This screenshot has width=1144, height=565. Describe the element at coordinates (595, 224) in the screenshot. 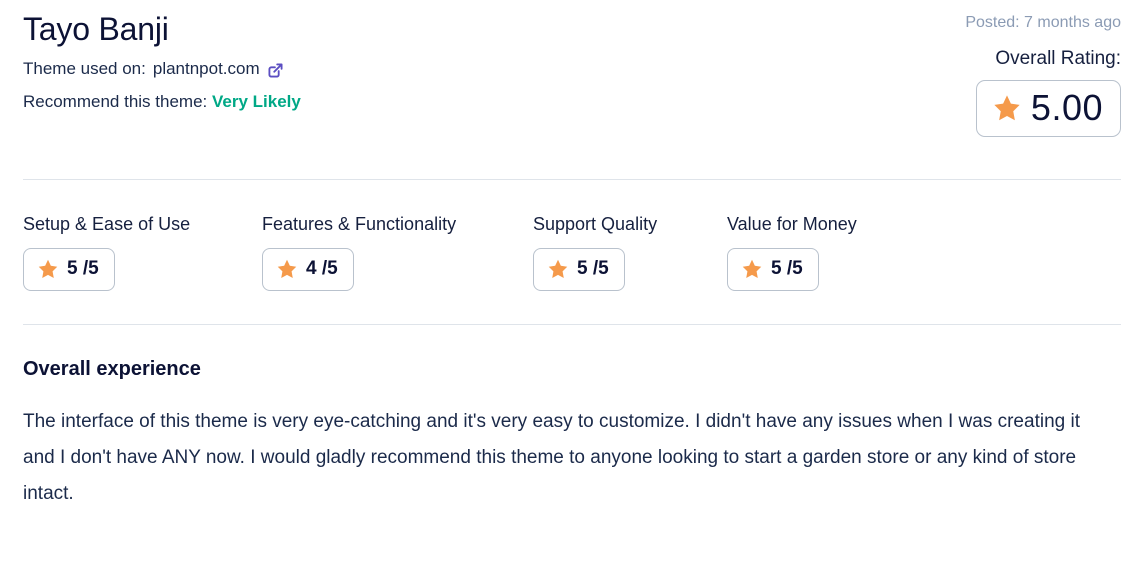

I see `category-label: Support Quality` at that location.